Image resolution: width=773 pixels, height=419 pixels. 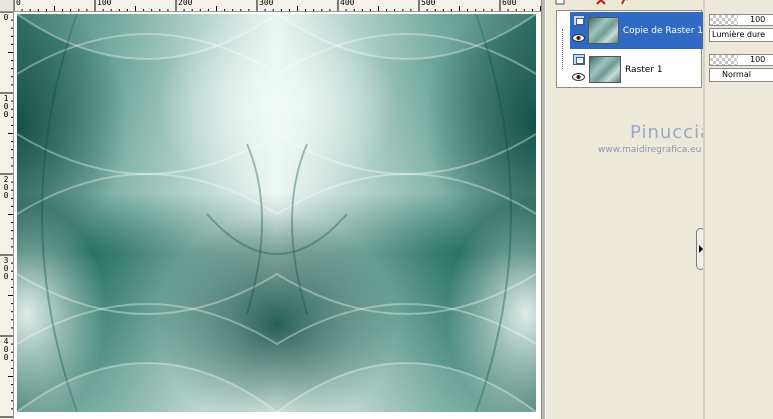 What do you see at coordinates (6, 349) in the screenshot?
I see `vruler-label-400: 400` at bounding box center [6, 349].